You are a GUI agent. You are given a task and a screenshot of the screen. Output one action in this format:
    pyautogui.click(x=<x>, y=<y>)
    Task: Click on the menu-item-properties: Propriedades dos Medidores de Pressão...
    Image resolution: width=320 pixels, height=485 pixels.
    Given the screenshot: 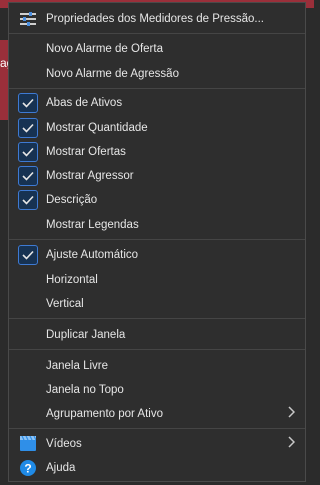 What is the action you would take?
    pyautogui.click(x=157, y=19)
    